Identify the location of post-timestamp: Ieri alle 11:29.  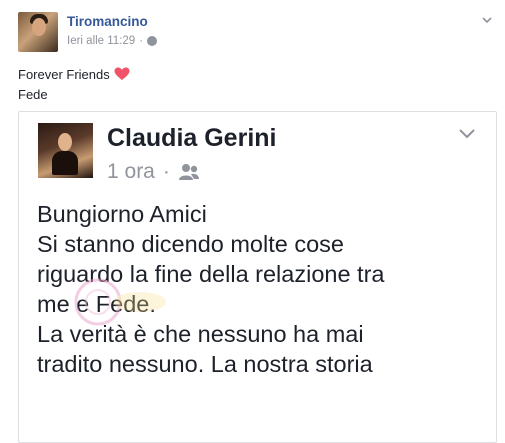
(101, 41).